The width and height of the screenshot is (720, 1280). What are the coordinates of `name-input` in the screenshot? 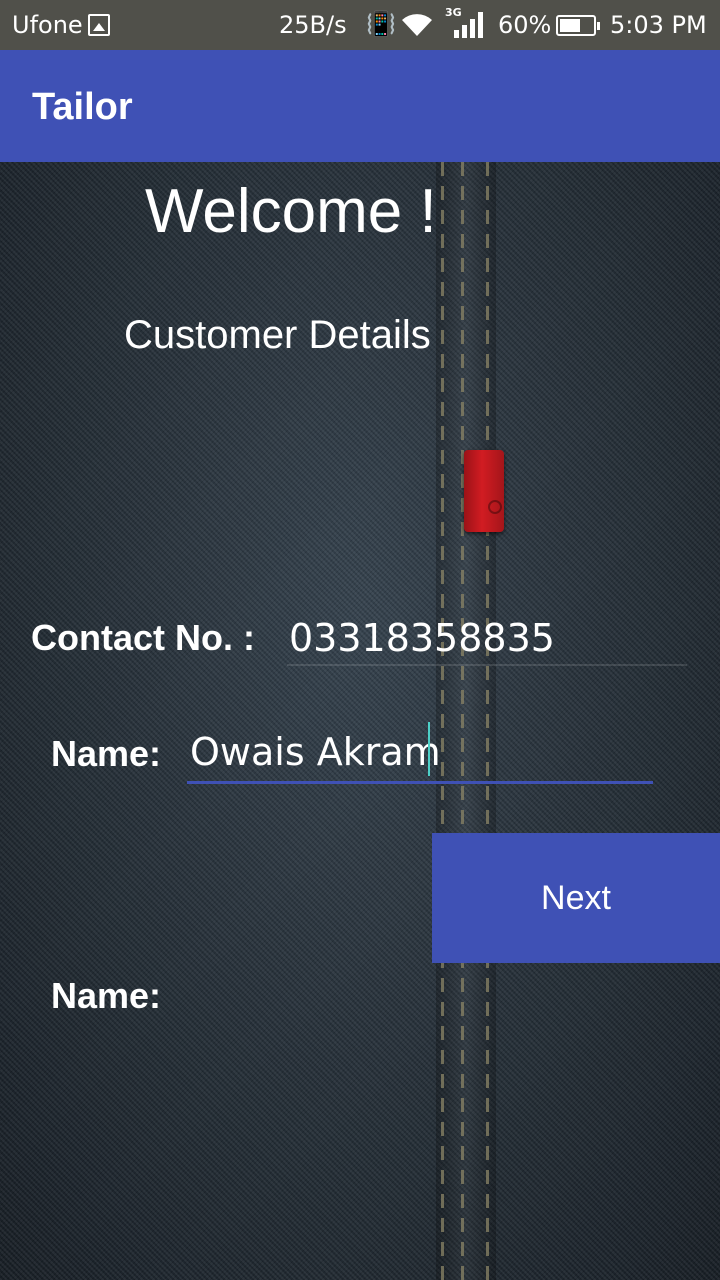 It's located at (420, 753).